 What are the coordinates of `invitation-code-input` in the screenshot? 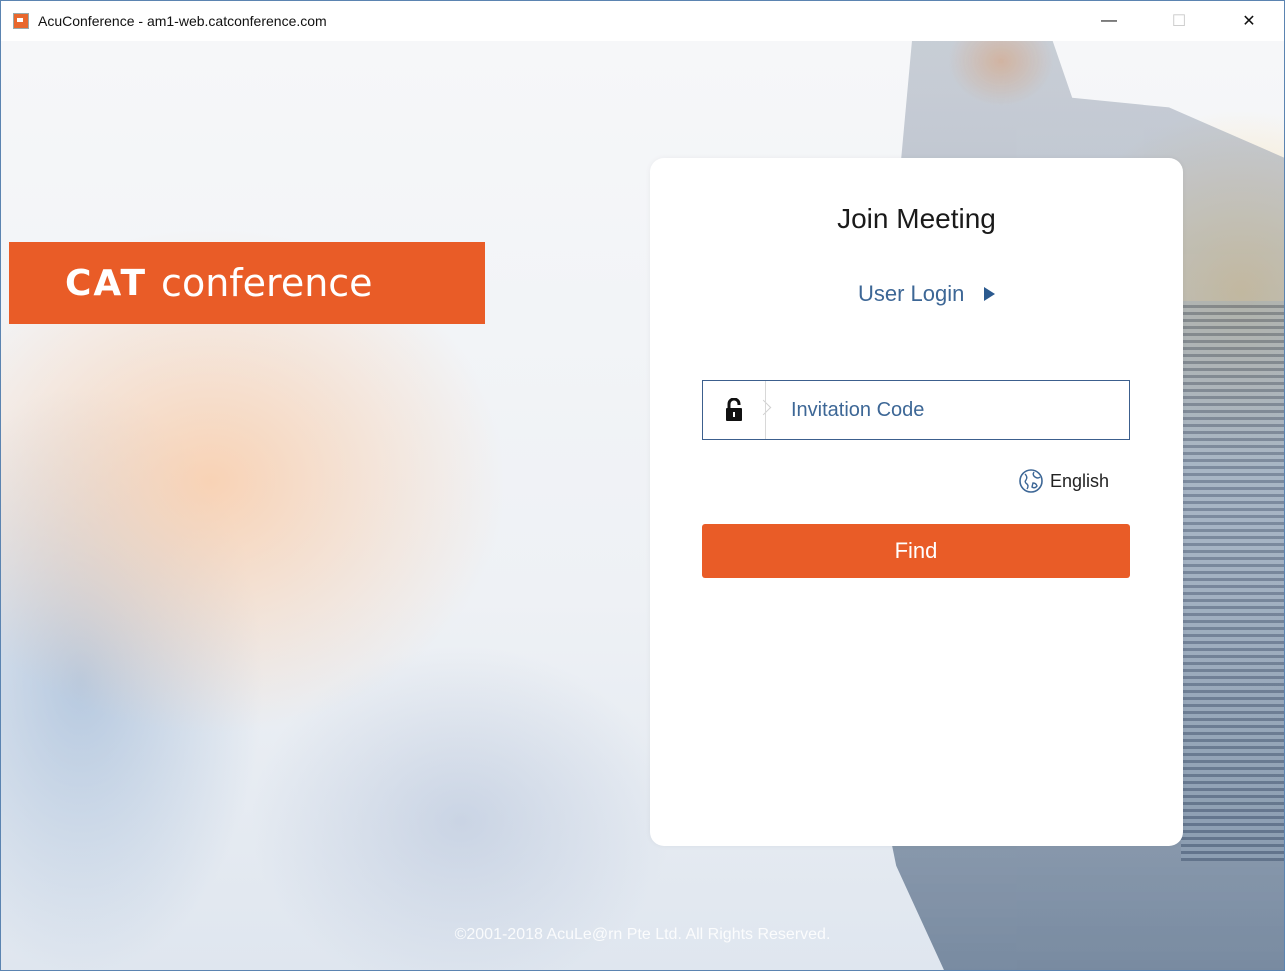 It's located at (951, 410).